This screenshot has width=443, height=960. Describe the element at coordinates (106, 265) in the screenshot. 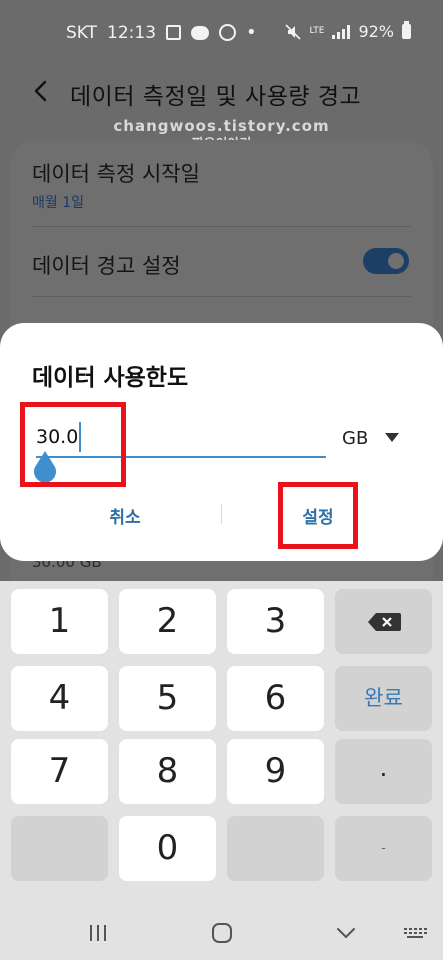

I see `setting-warning-title: 데이터 경고 설정` at that location.